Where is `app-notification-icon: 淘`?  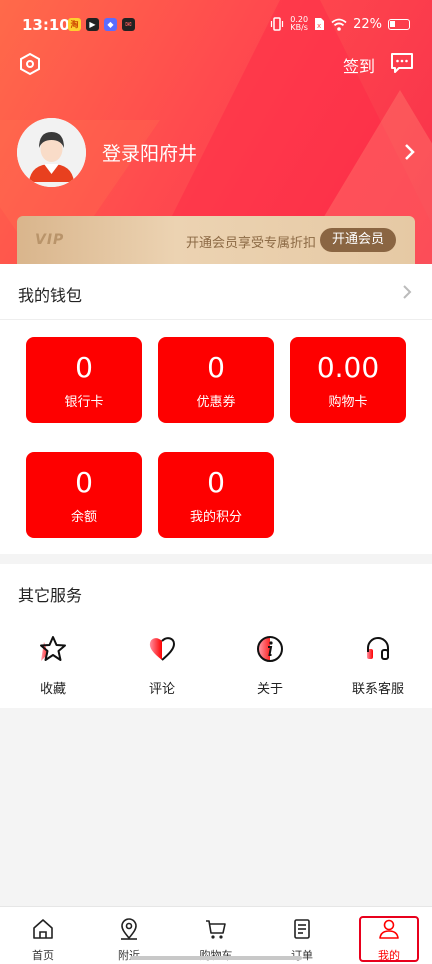
app-notification-icon: 淘 is located at coordinates (74, 24).